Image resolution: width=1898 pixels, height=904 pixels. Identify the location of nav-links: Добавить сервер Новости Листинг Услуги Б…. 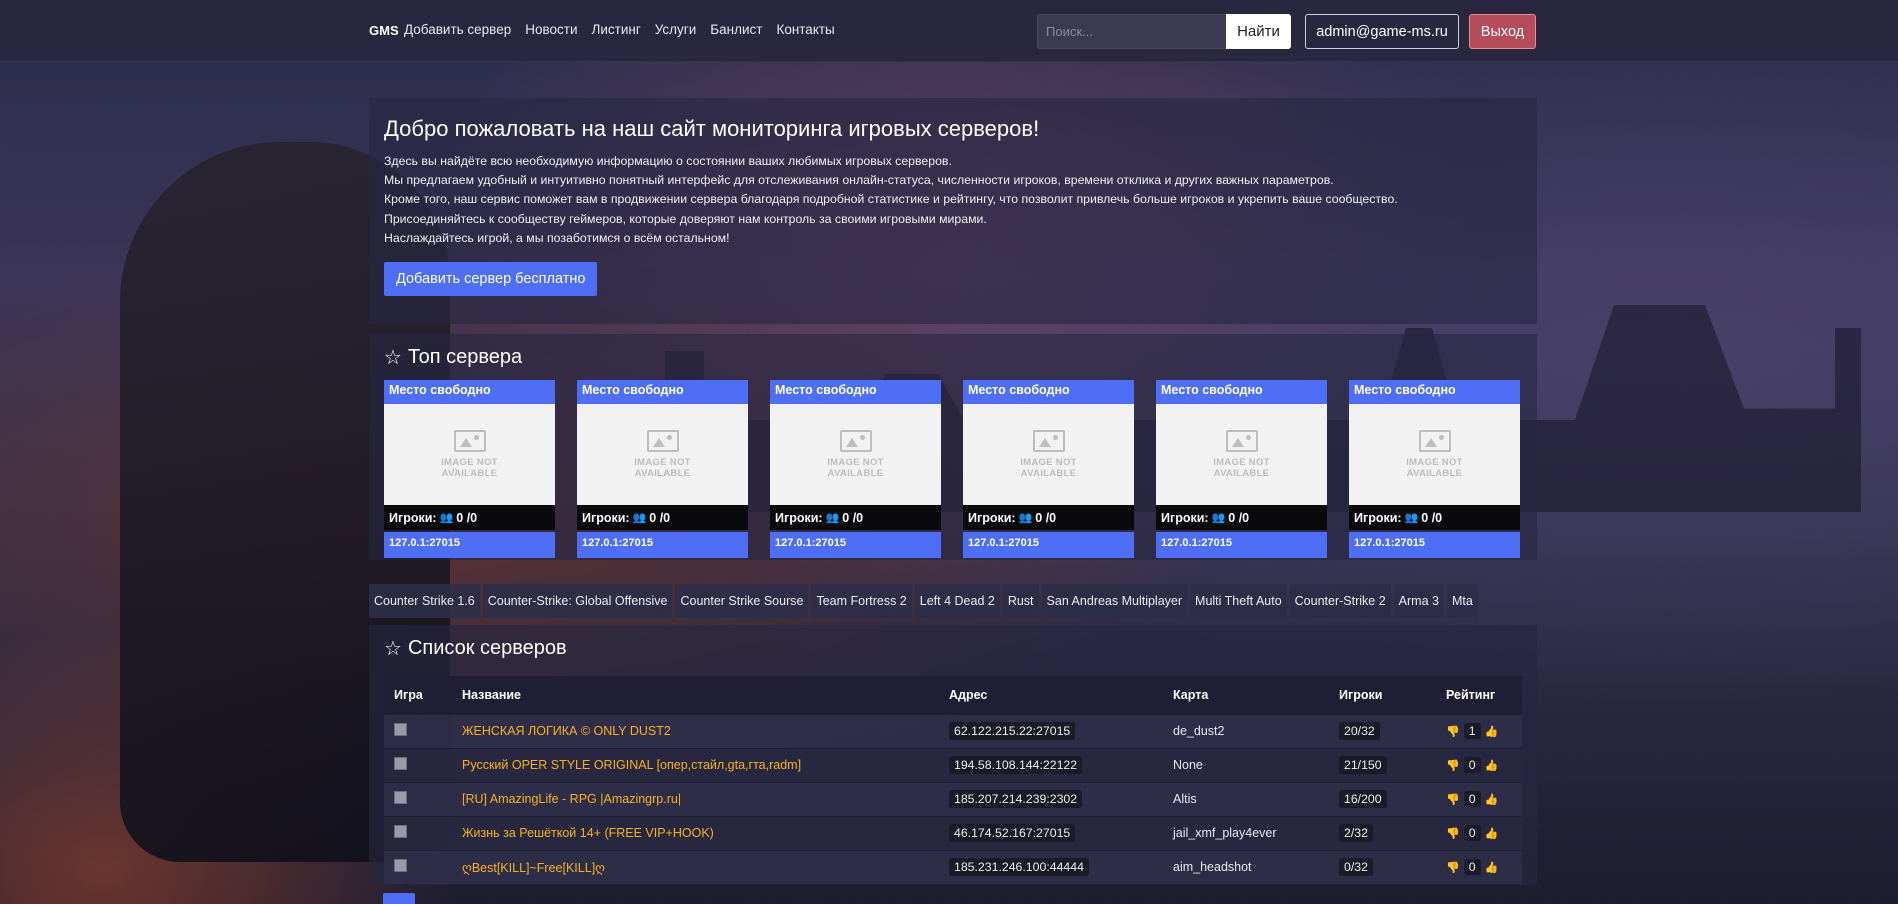
(619, 29).